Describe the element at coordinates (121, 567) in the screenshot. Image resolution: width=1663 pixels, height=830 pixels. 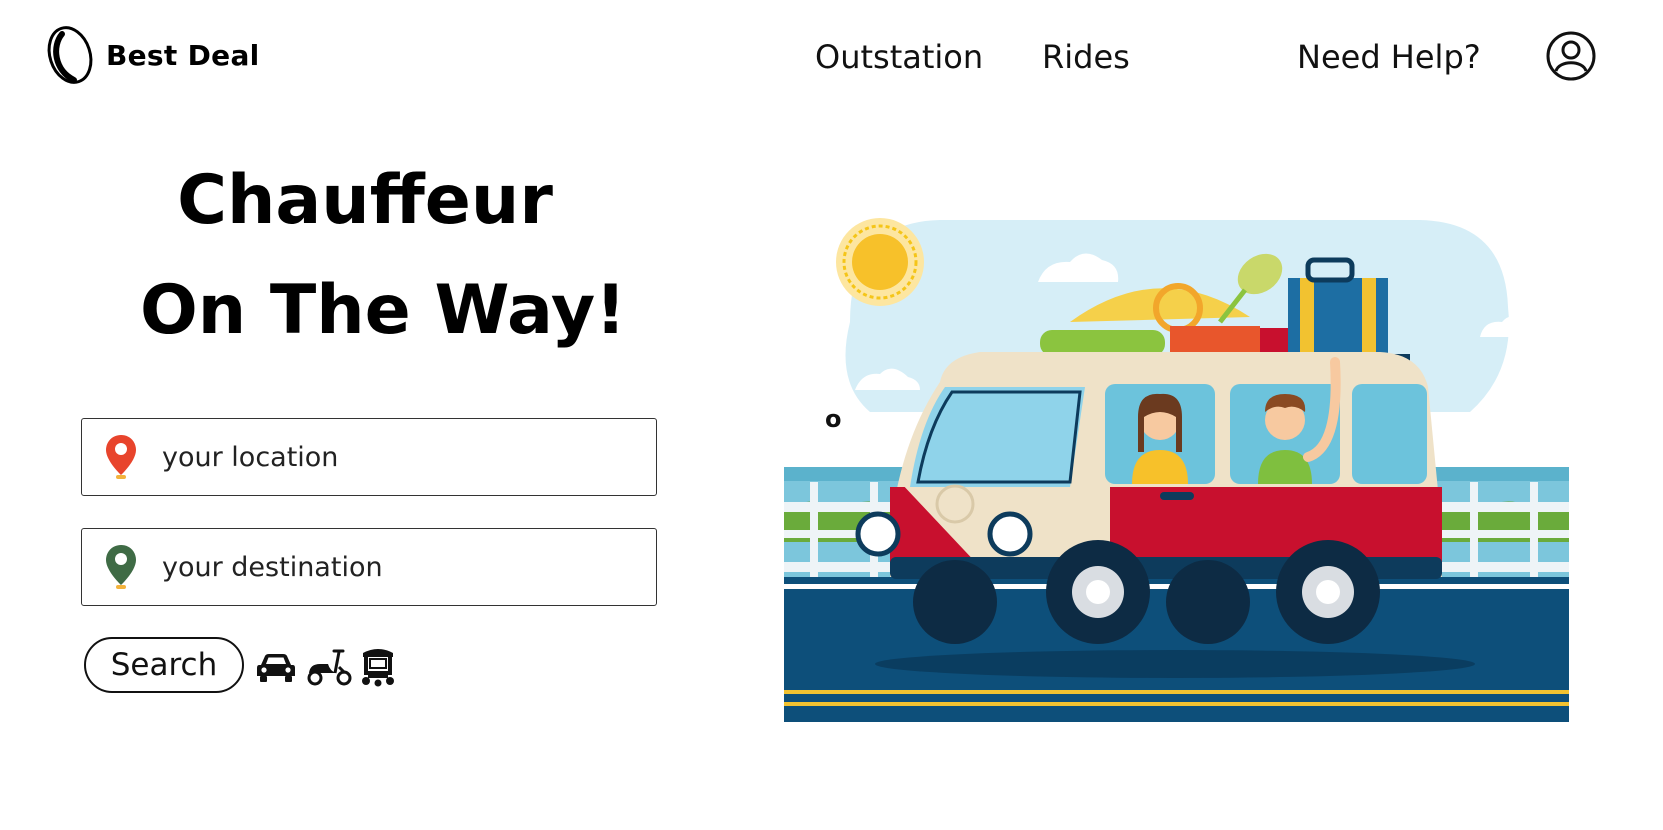
I see `destination-pin-icon` at that location.